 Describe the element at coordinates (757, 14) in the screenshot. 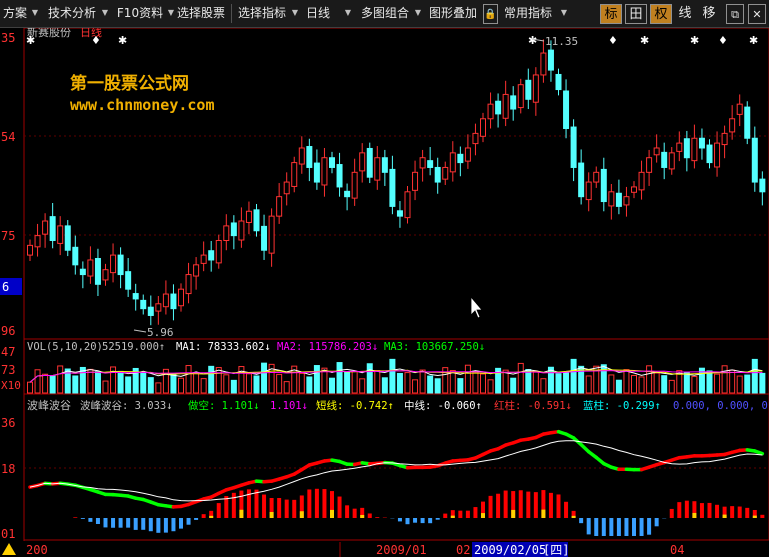

I see `close-icon: ✕` at that location.